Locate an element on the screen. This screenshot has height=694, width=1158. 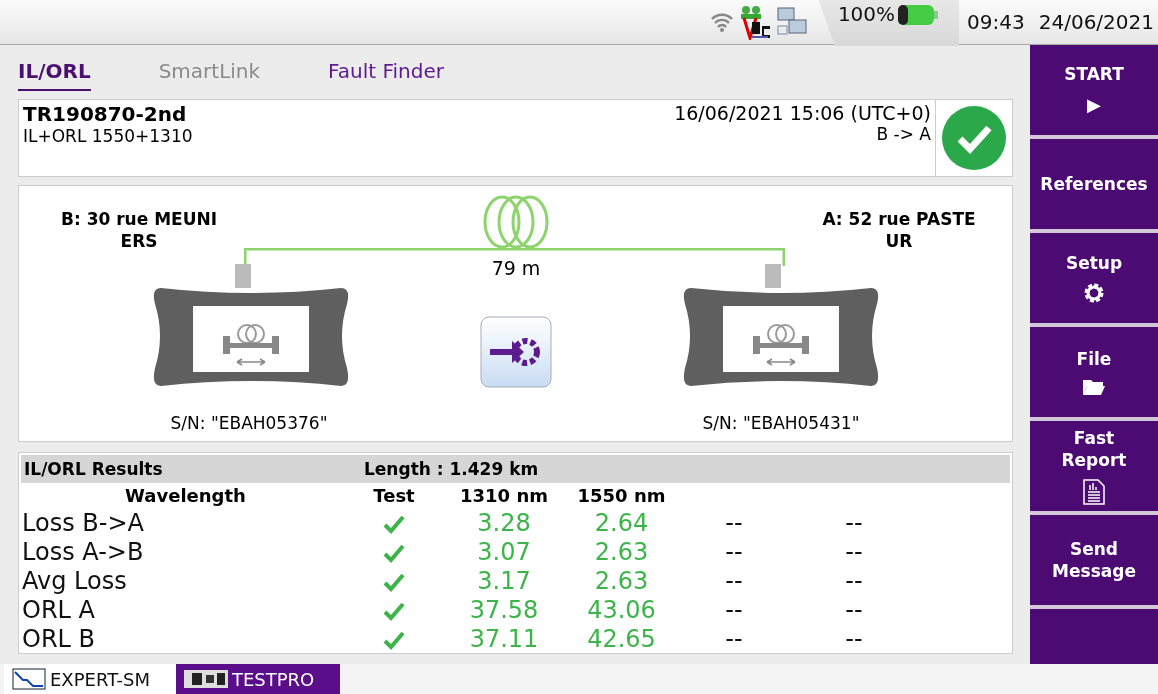
table-cell-text: 43.06 is located at coordinates (621, 610).